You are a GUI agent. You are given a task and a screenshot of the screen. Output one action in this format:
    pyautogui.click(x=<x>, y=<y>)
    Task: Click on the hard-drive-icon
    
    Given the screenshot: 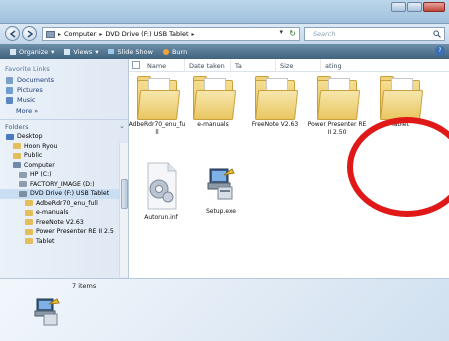 What is the action you would take?
    pyautogui.click(x=23, y=184)
    